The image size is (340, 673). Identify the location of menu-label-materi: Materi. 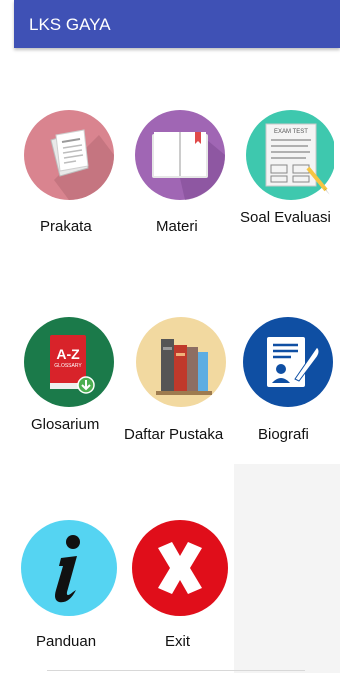
(177, 226).